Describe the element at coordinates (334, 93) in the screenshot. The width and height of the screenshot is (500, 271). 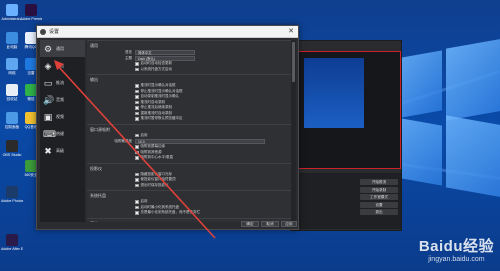
I see `preview-scene` at that location.